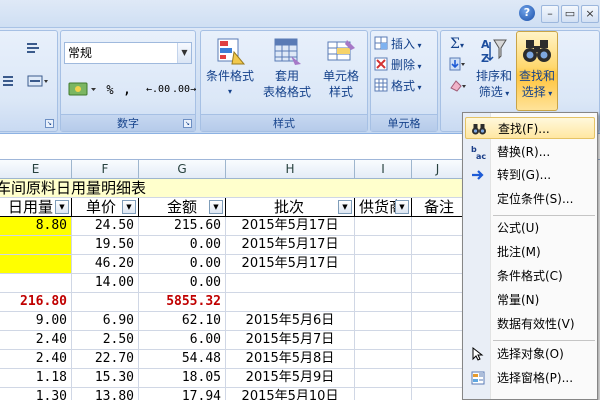 The width and height of the screenshot is (600, 400). What do you see at coordinates (128, 53) in the screenshot?
I see `number-format-select: 常规 ▼` at bounding box center [128, 53].